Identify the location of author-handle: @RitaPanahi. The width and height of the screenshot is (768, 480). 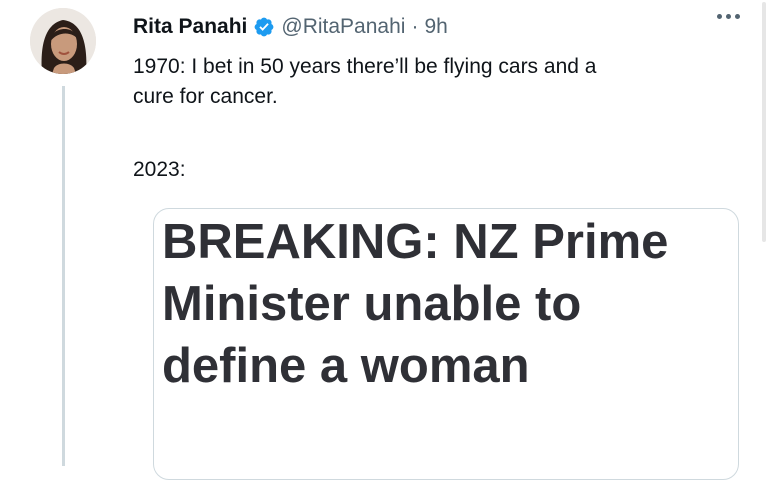
(343, 27).